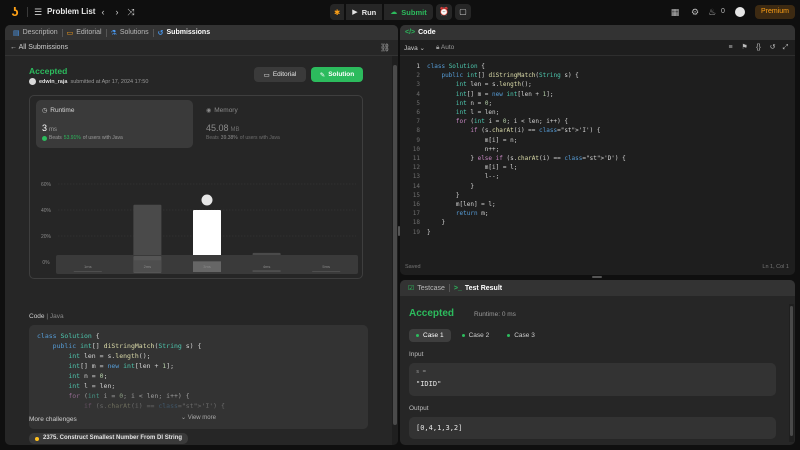  Describe the element at coordinates (712, 12) in the screenshot. I see `streak-fire-icon: ♨` at that location.